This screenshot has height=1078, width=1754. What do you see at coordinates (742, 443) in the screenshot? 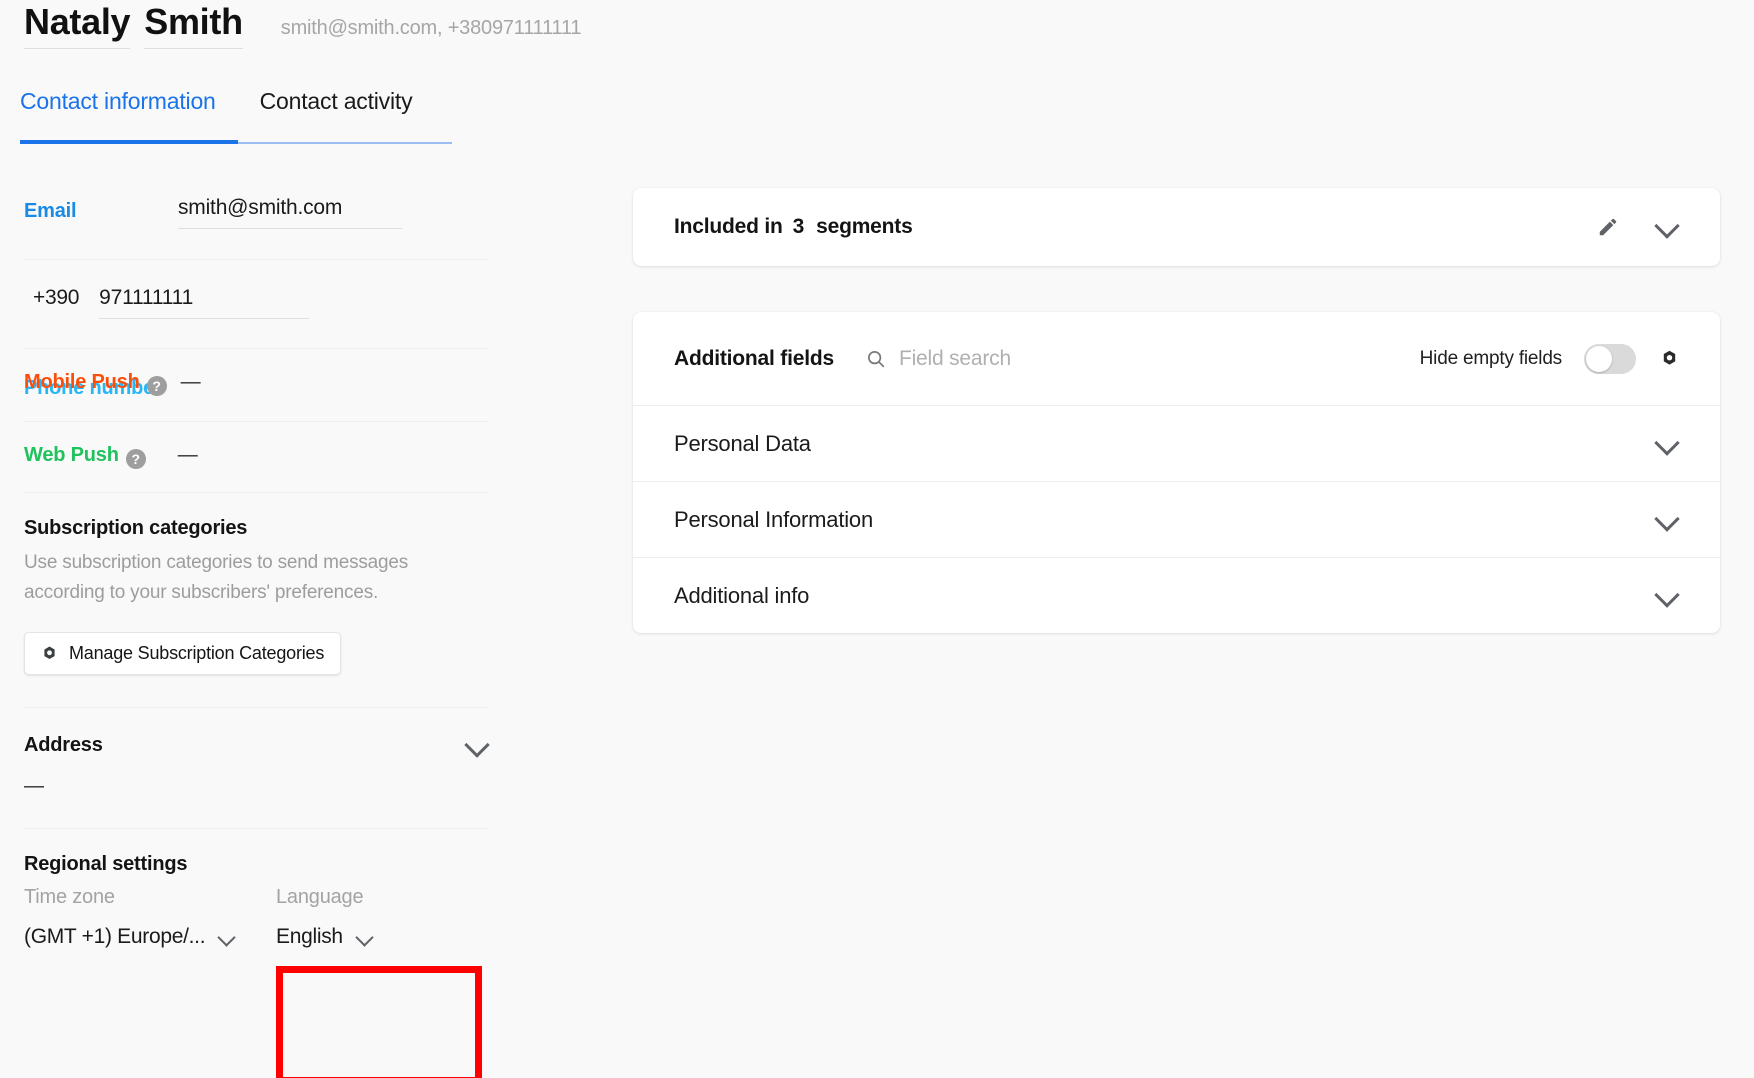
I see `accordion-label: Personal Data` at bounding box center [742, 443].